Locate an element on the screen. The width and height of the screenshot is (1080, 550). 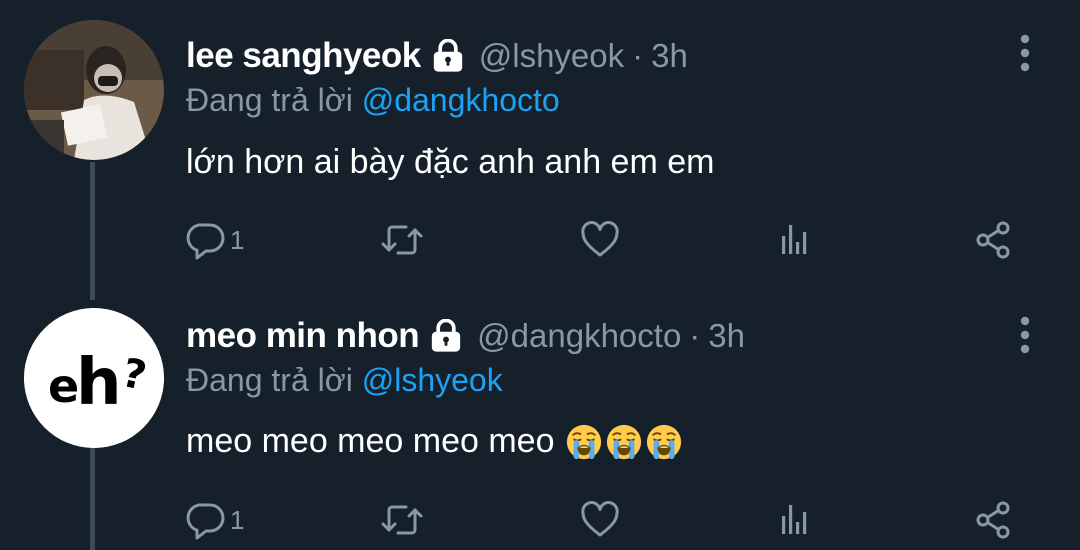
handle: @dangkhocto is located at coordinates (579, 336).